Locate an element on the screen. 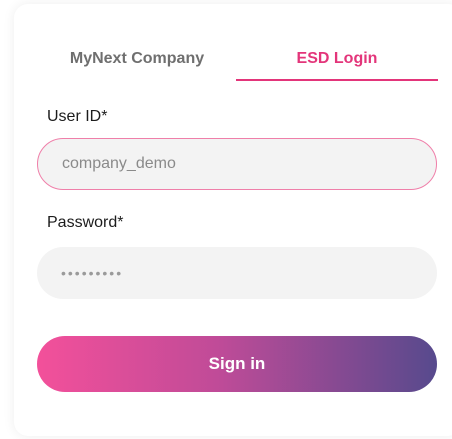  sign-in-button: Sign in is located at coordinates (237, 364).